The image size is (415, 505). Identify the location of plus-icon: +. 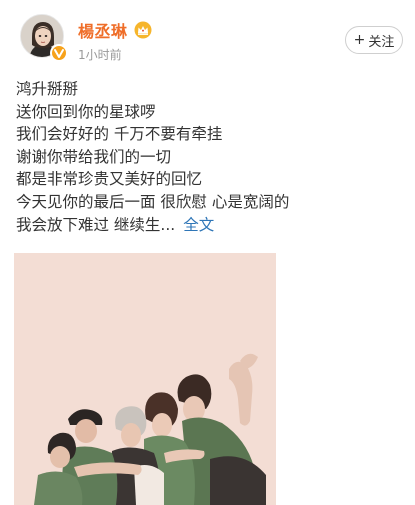
(359, 40).